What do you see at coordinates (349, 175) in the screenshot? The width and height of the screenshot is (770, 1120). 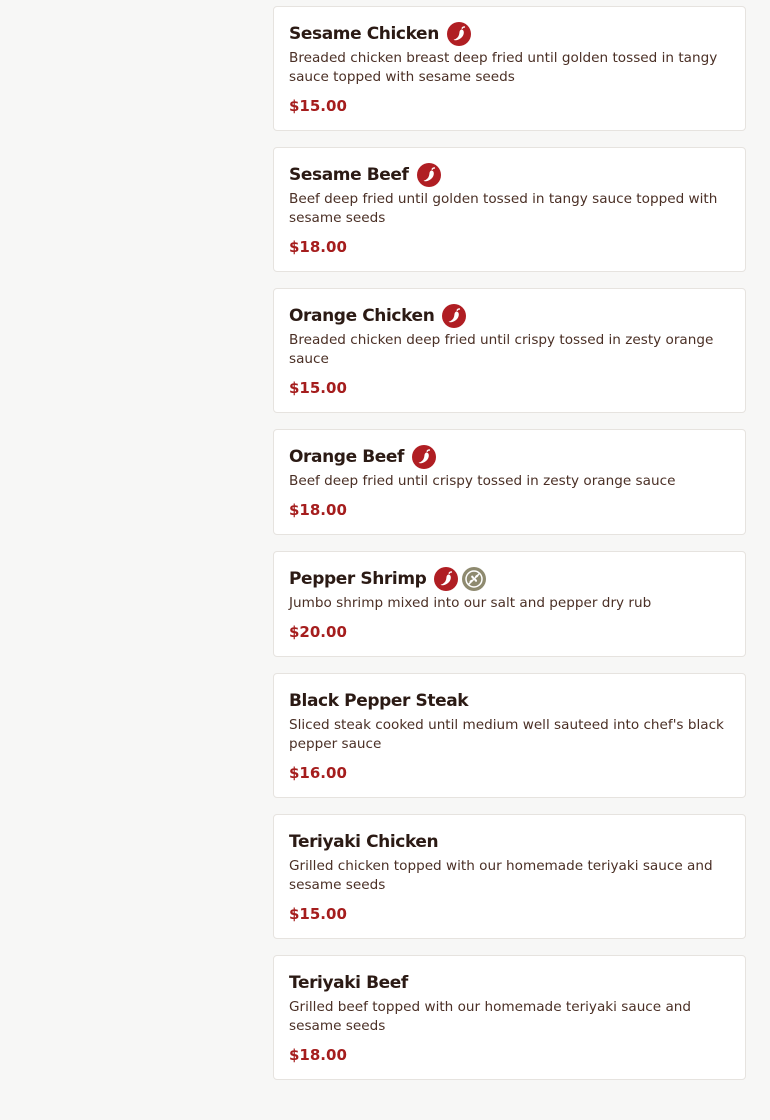 I see `menu-item-name: Sesame Beef` at bounding box center [349, 175].